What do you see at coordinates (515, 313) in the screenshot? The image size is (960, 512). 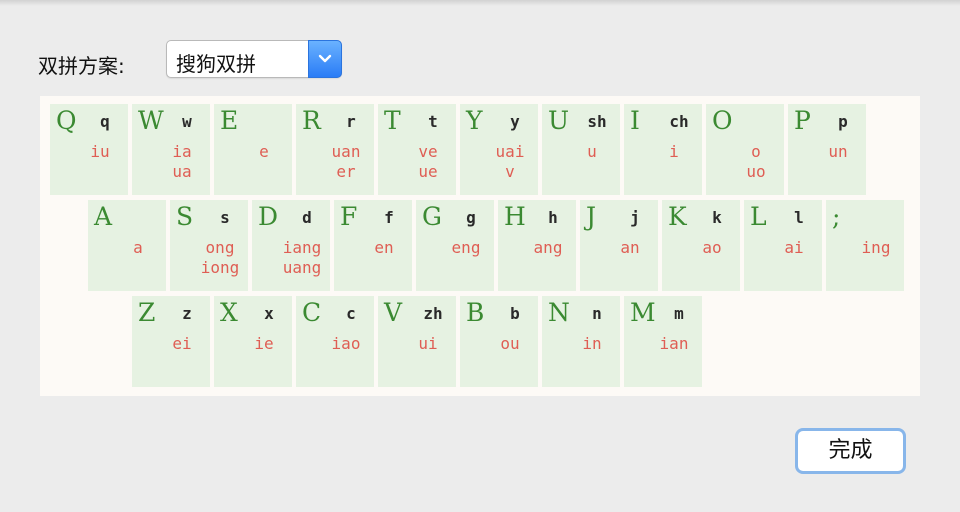 I see `key-initial: b` at bounding box center [515, 313].